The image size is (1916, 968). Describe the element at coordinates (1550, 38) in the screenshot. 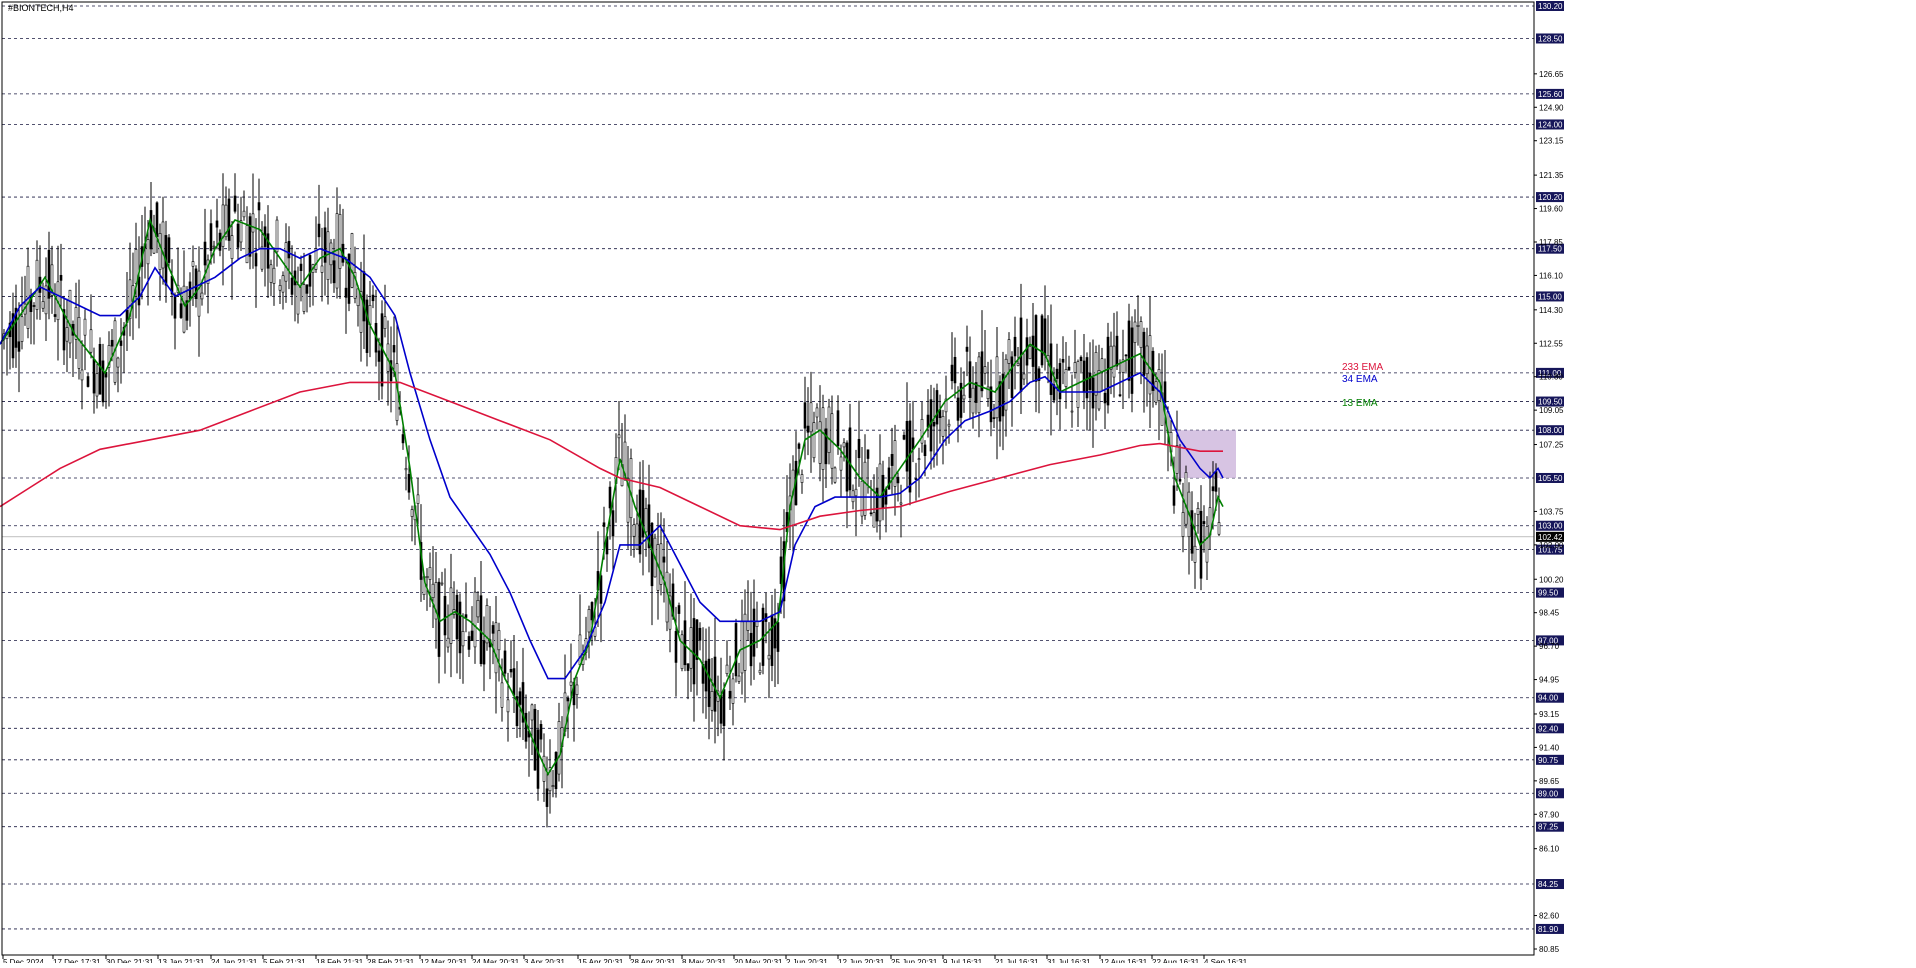

I see `level-label: 128.50` at that location.